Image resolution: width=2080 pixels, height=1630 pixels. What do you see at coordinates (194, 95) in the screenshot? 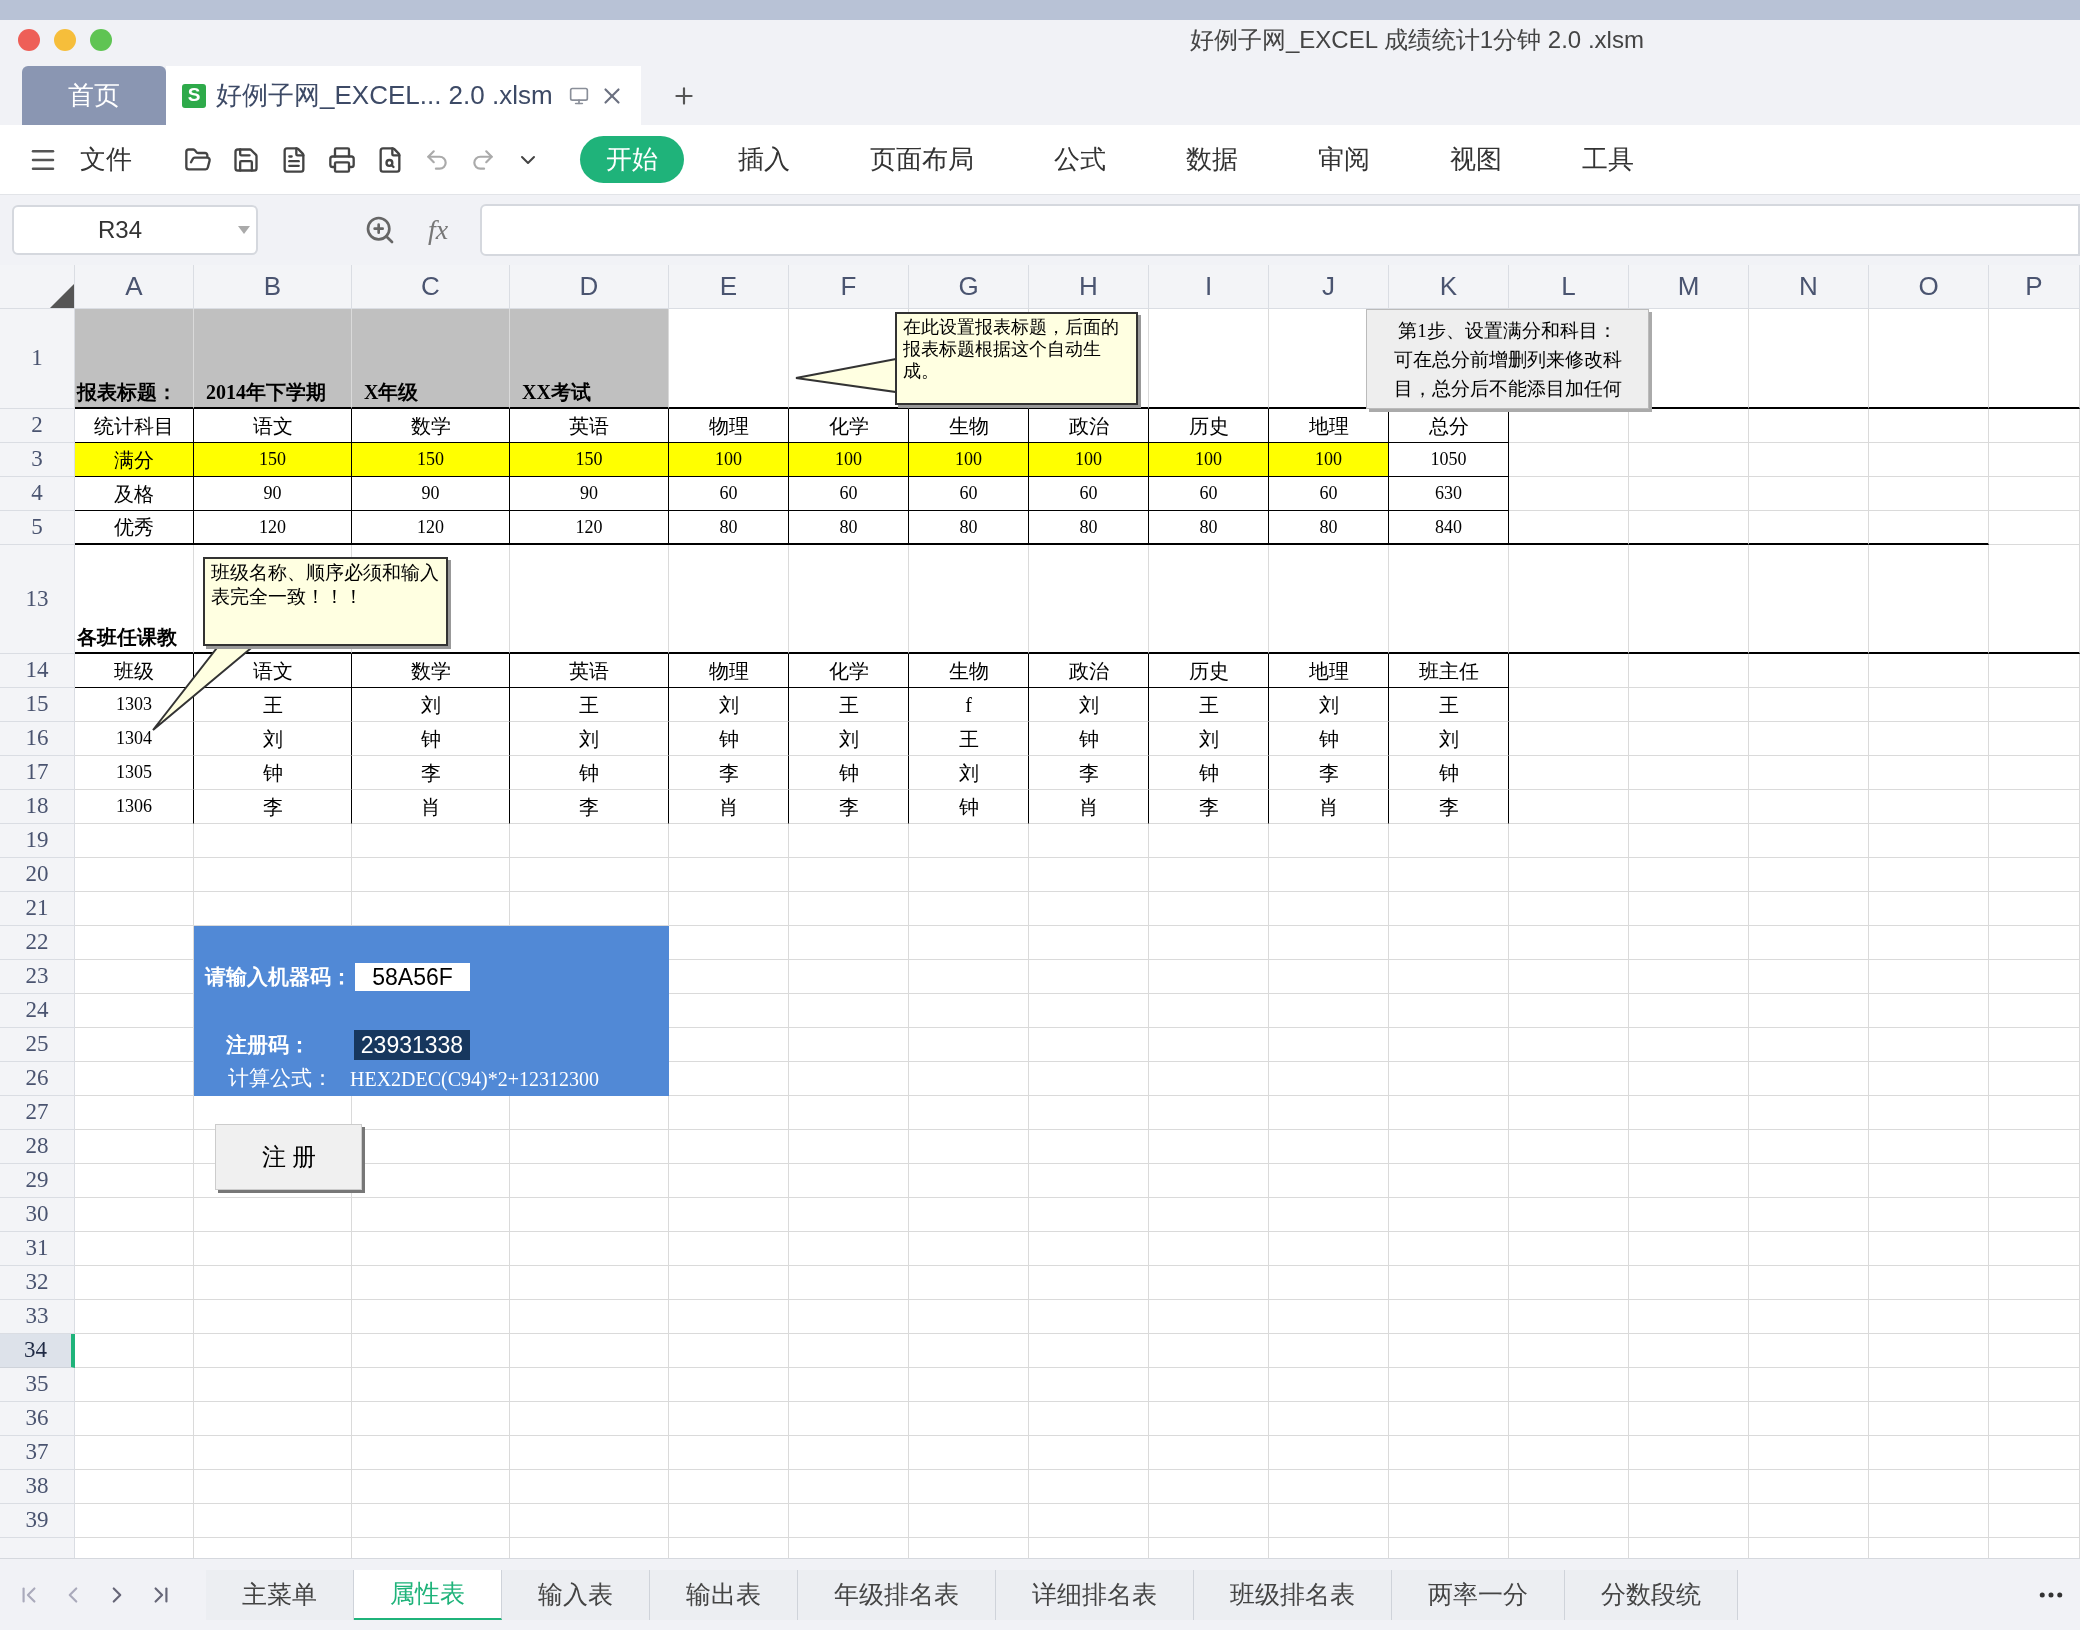
I see `spreadsheet-icon: S` at bounding box center [194, 95].